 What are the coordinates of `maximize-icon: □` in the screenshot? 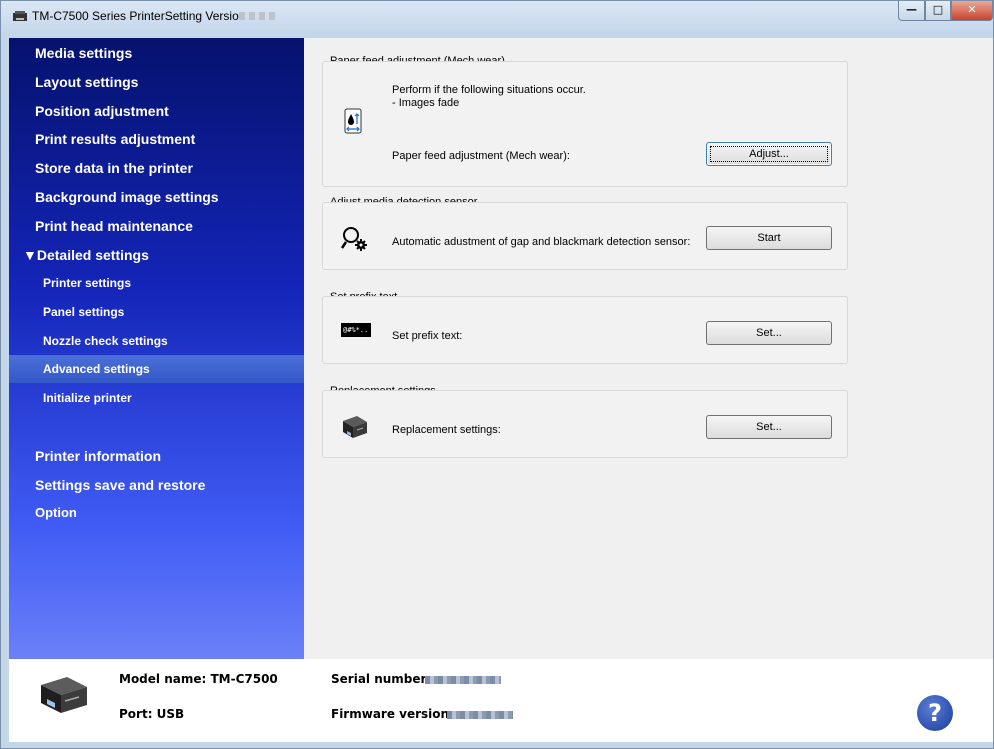 It's located at (938, 9).